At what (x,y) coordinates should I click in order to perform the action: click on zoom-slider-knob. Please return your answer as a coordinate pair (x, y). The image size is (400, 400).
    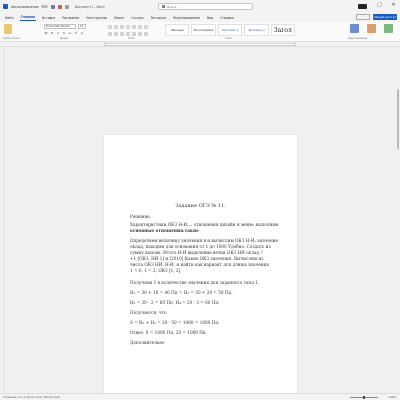
    Looking at the image, I should click on (364, 397).